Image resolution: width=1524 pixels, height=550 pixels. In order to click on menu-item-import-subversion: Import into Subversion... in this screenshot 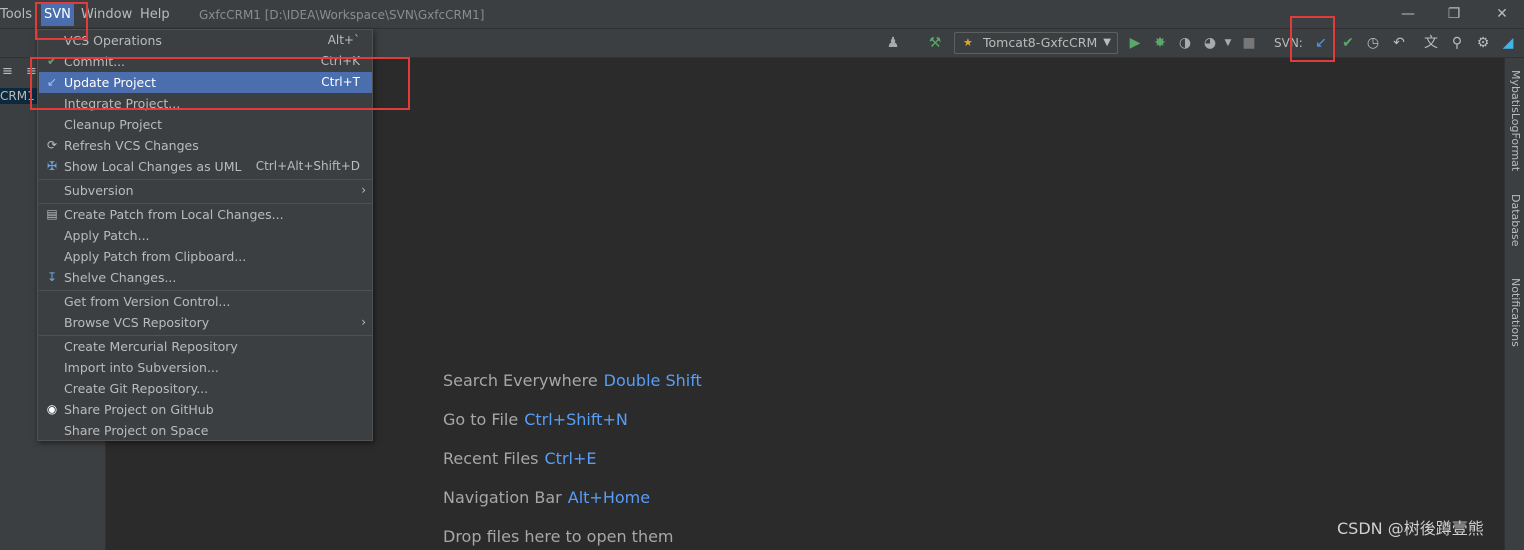, I will do `click(205, 367)`.